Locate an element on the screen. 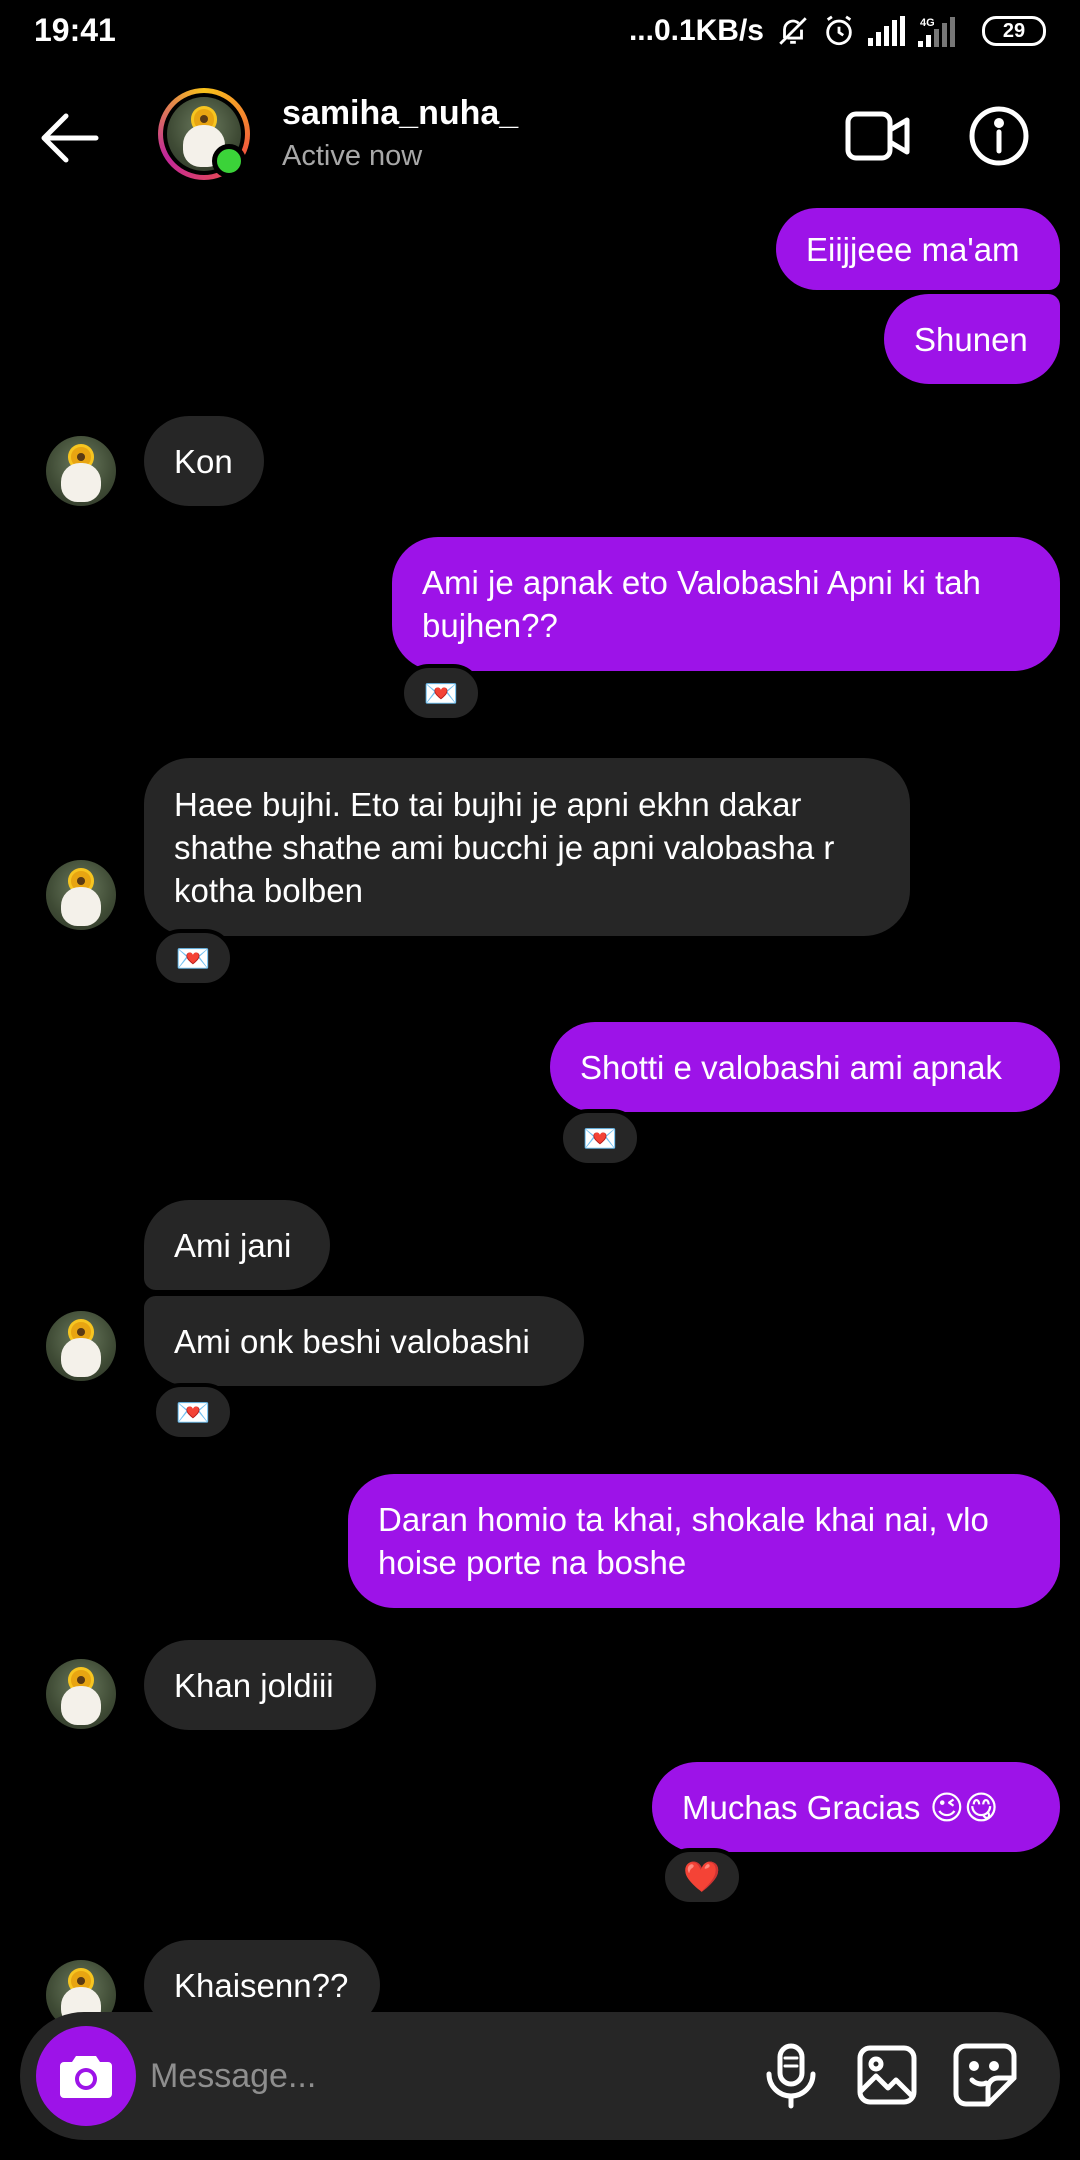 The width and height of the screenshot is (1080, 2160). gallery-button is located at coordinates (887, 2075).